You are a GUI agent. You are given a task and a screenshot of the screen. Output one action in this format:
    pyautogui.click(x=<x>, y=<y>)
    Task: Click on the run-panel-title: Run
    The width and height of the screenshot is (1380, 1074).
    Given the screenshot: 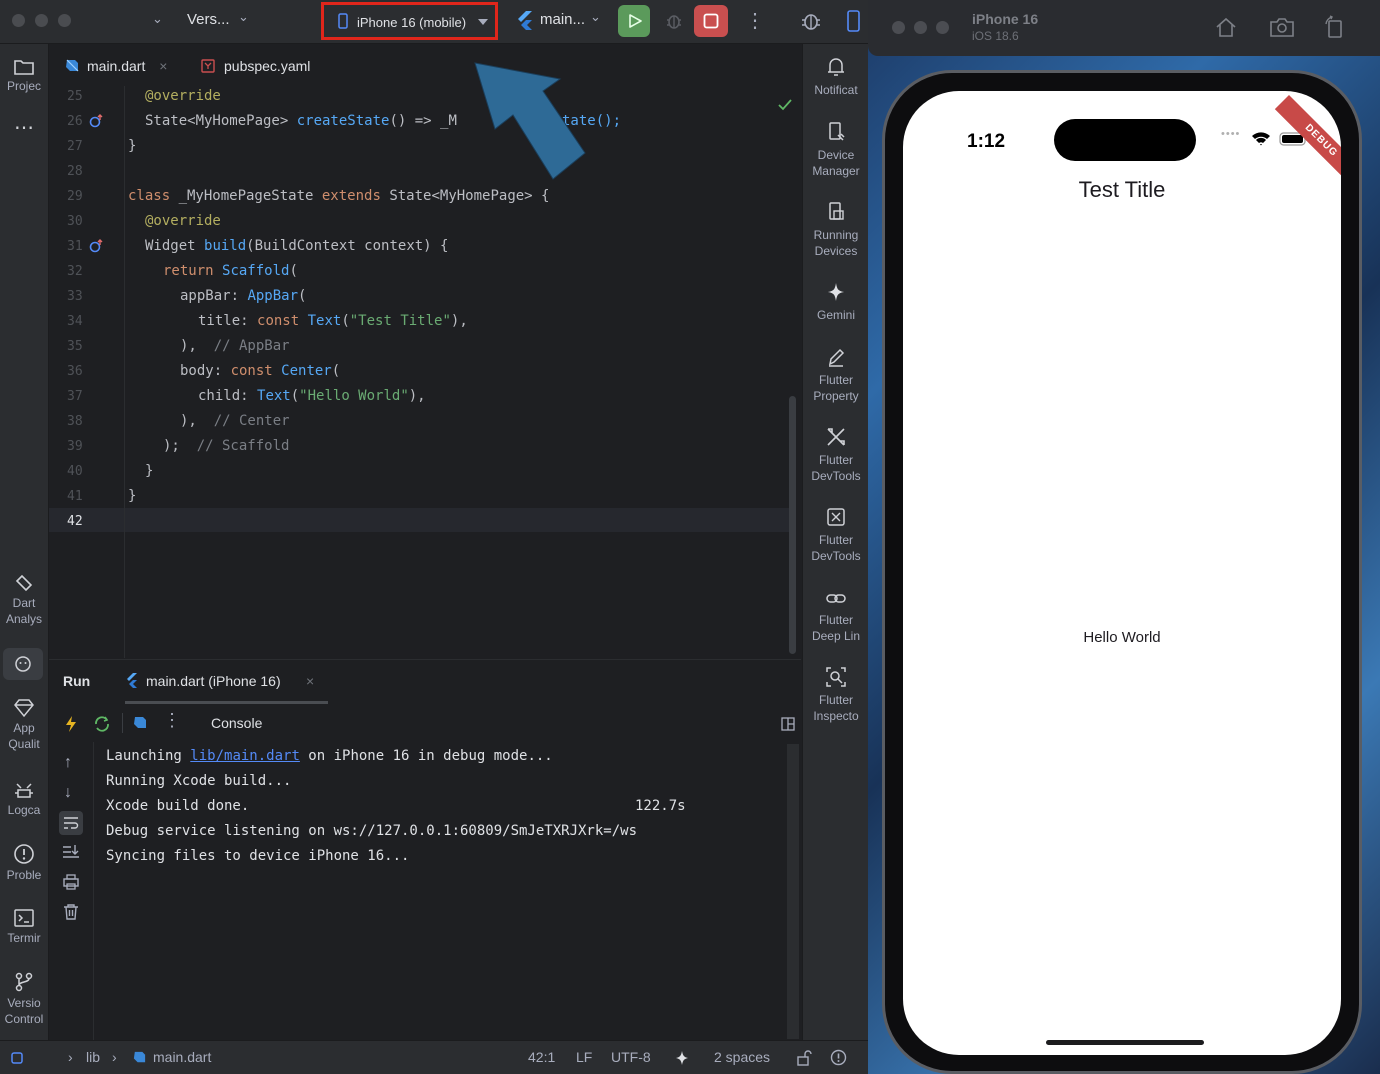 What is the action you would take?
    pyautogui.click(x=77, y=681)
    